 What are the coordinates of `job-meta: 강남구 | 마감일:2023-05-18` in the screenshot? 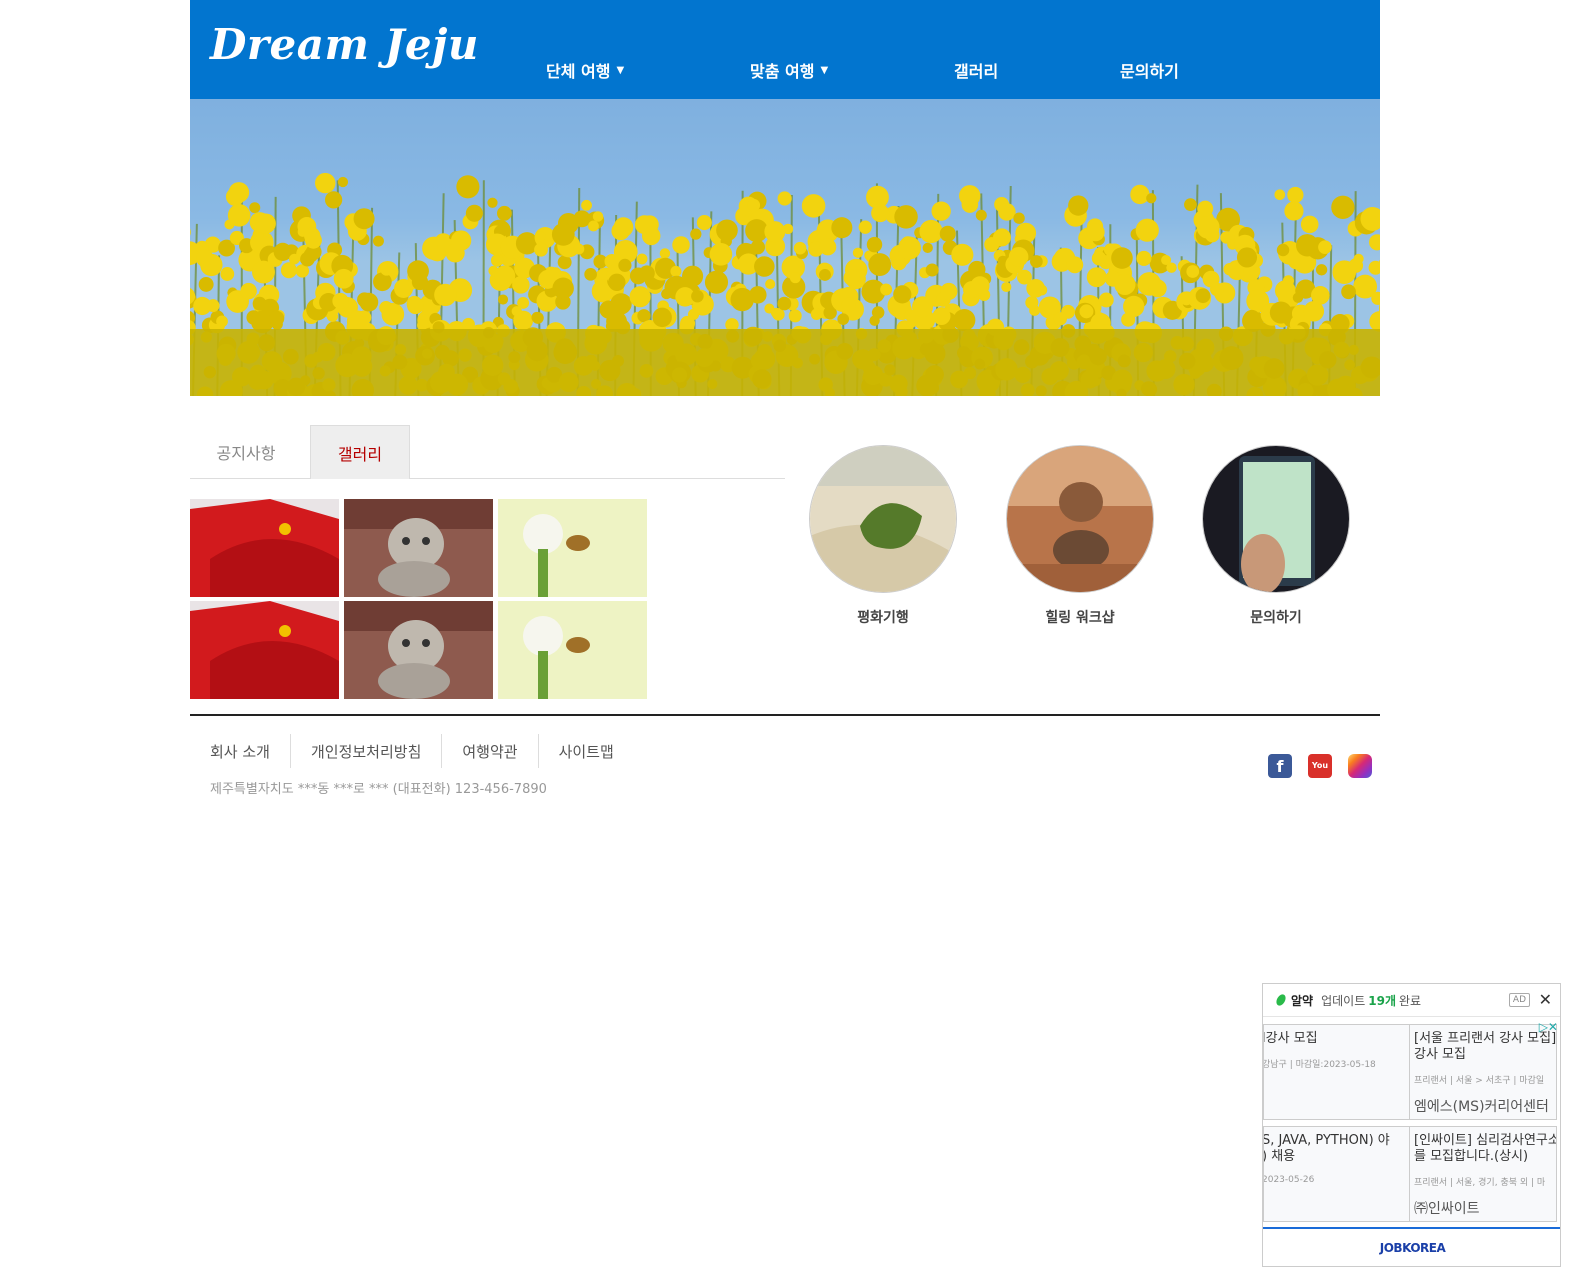 It's located at (1319, 1065).